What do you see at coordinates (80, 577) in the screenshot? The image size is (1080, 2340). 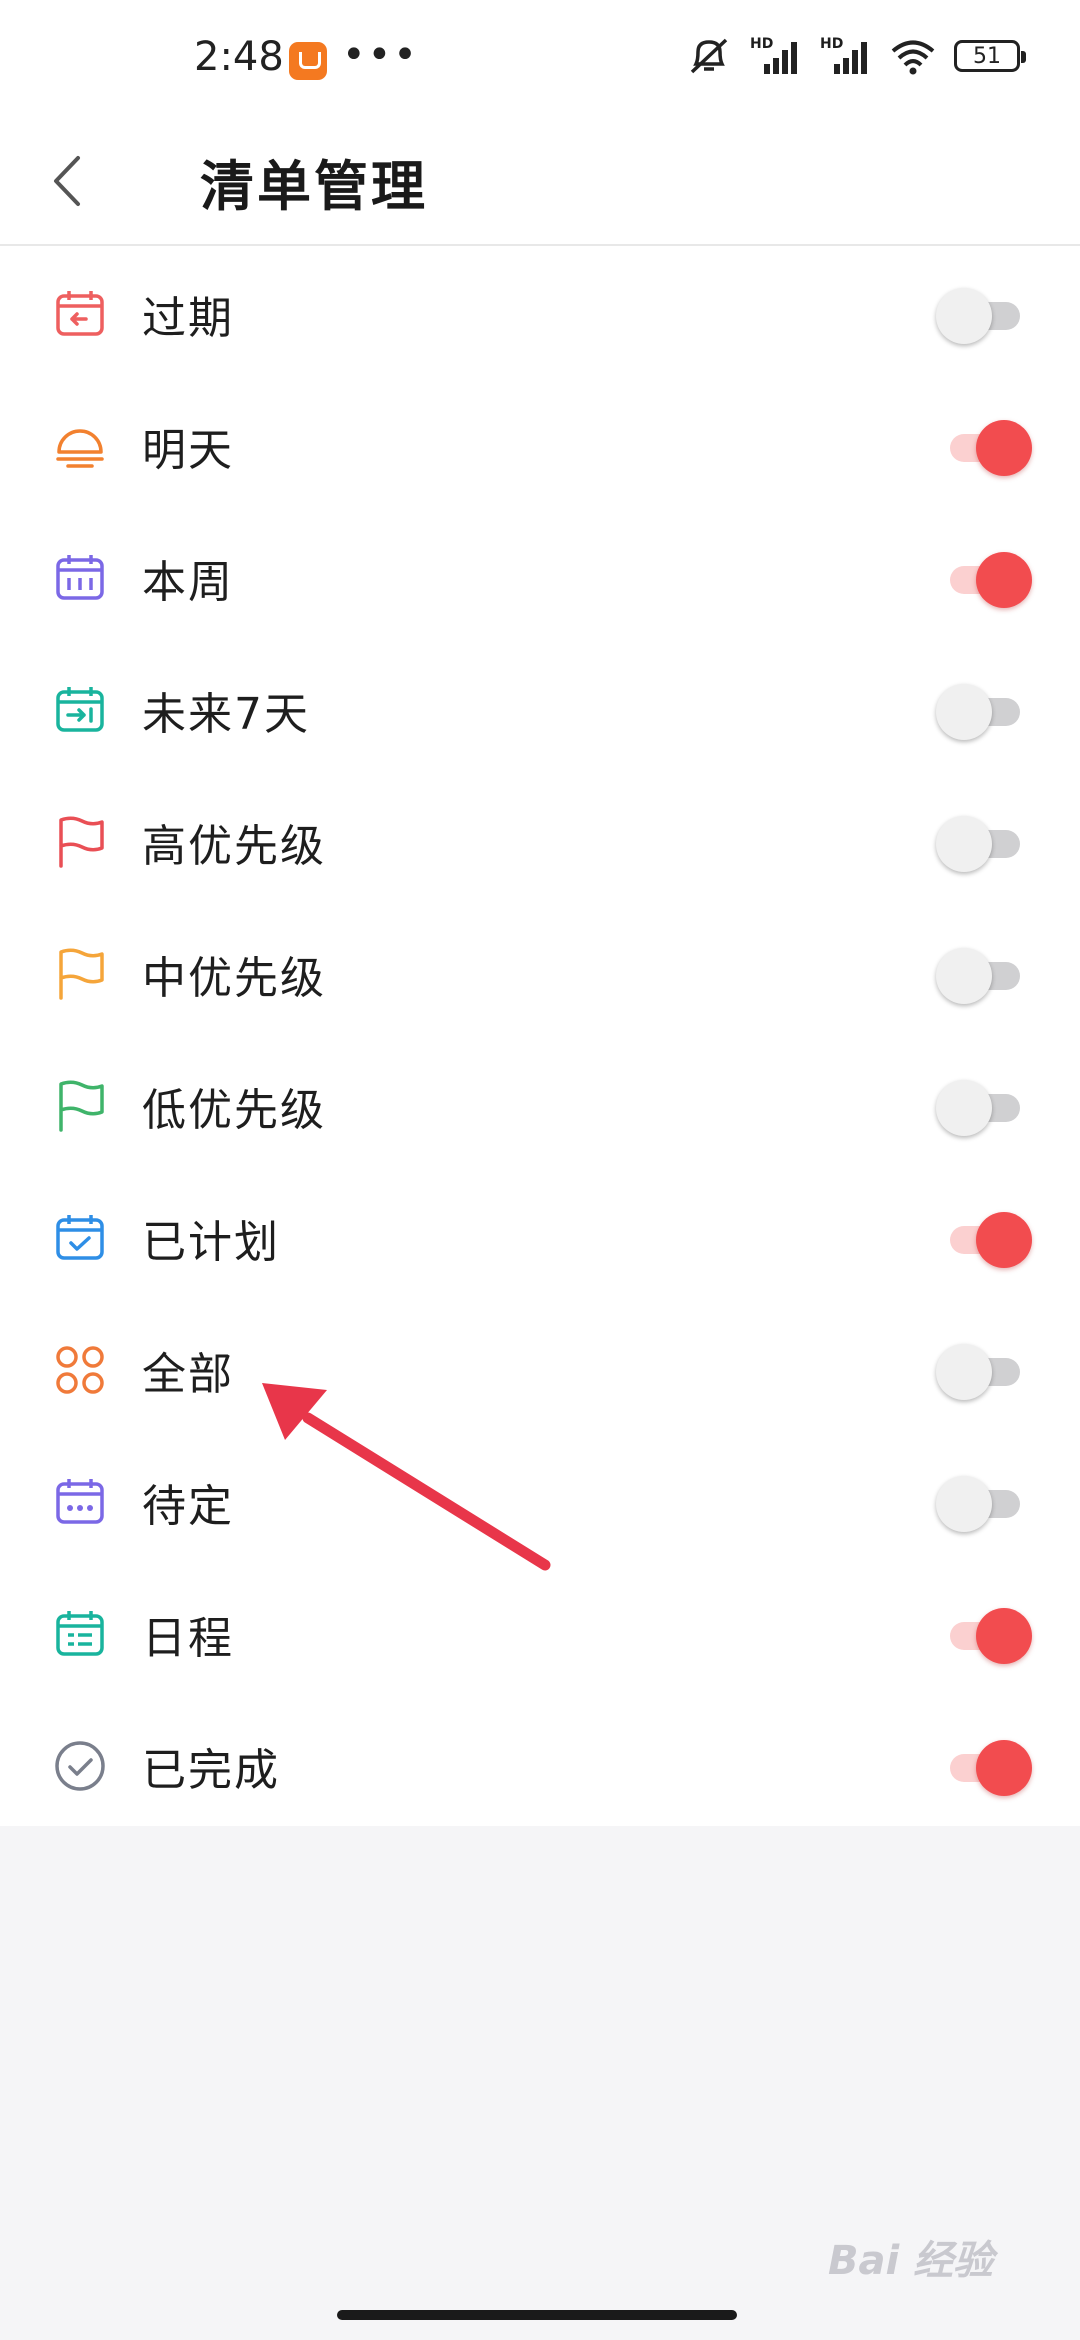 I see `calendar-week-icon` at bounding box center [80, 577].